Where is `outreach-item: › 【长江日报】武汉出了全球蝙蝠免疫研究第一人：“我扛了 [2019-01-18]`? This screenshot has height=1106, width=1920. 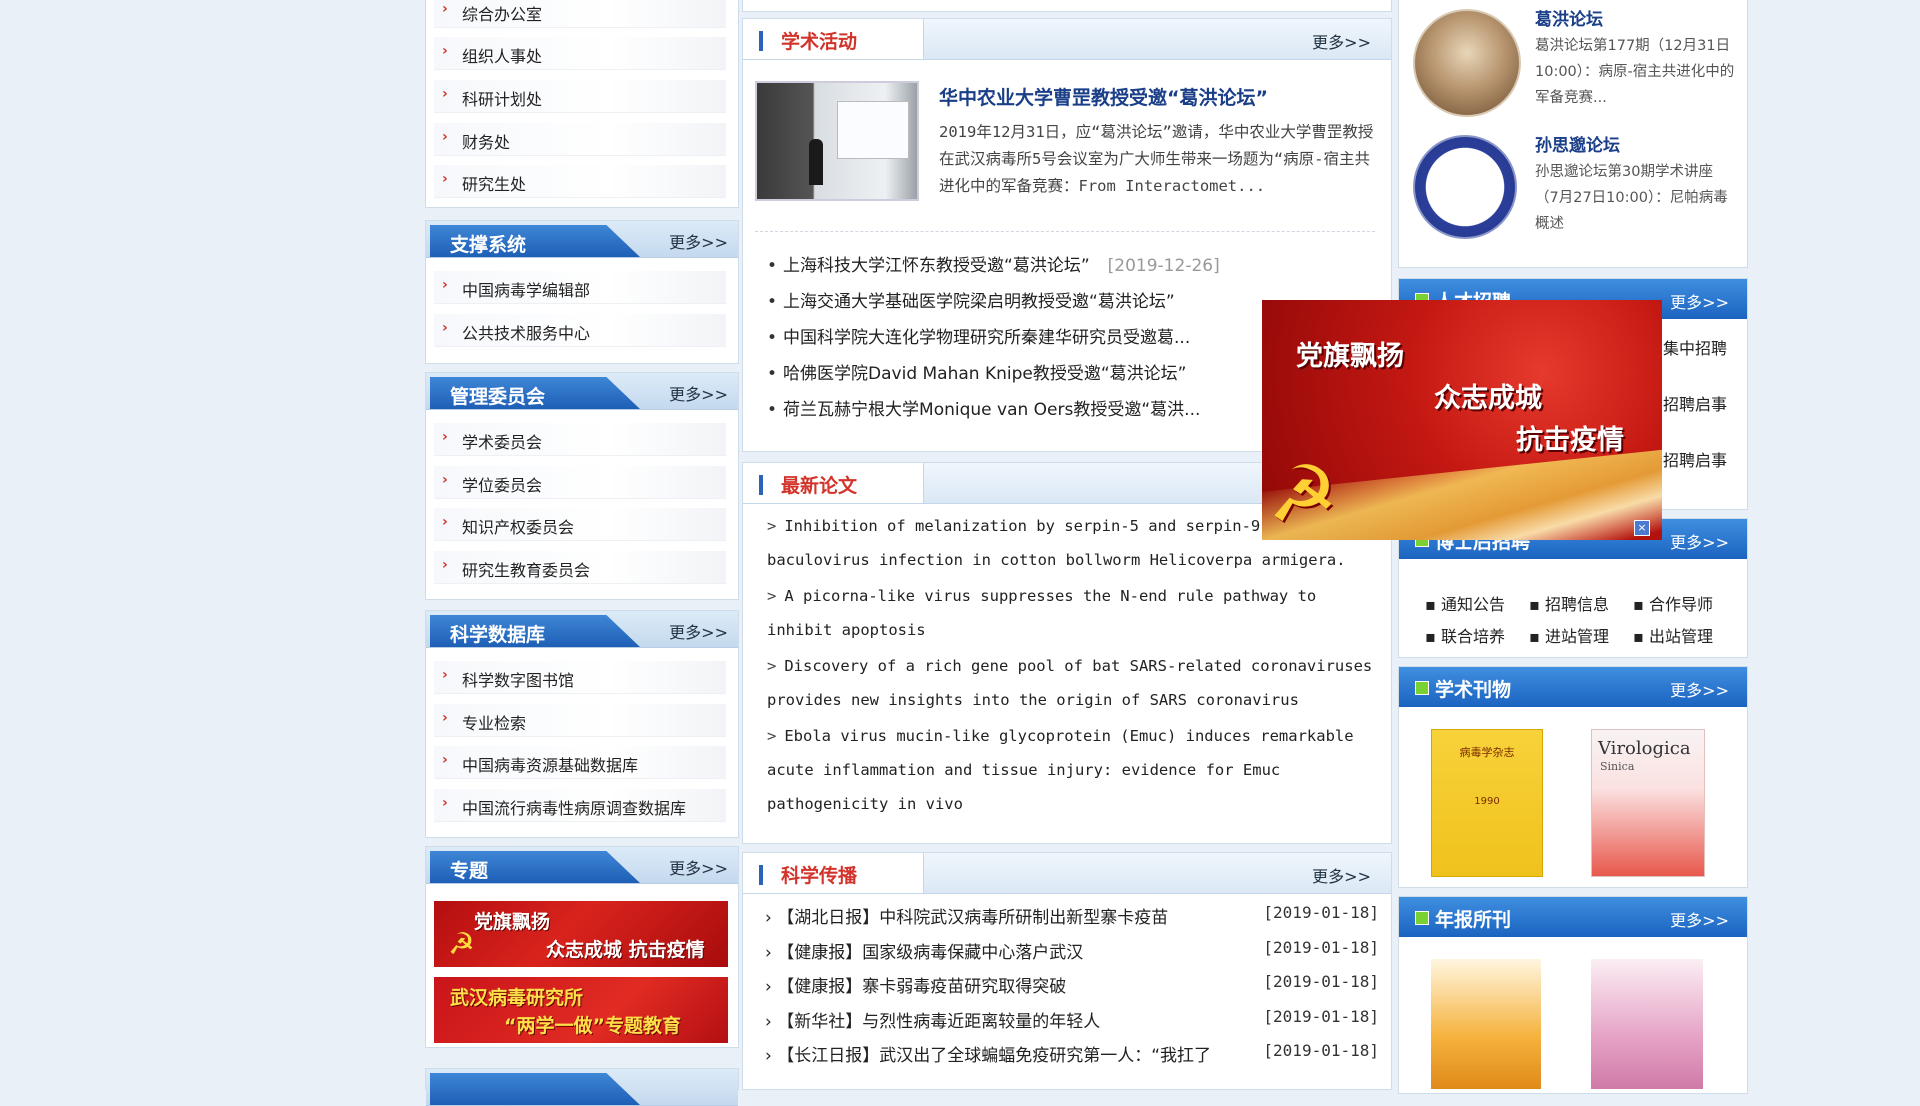
outreach-item: › 【长江日报】武汉出了全球蝙蝠免疫研究第一人：“我扛了 [2019-01-18] is located at coordinates (1073, 1053).